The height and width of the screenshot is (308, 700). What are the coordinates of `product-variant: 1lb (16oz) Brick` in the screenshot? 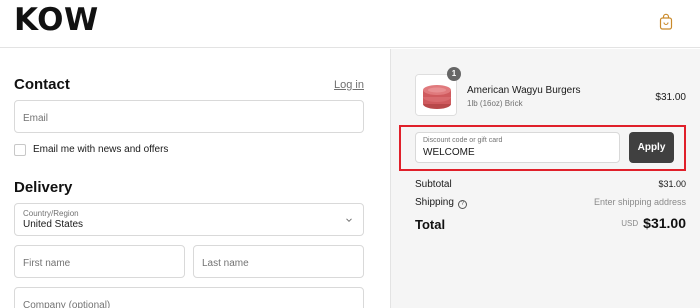 It's located at (495, 103).